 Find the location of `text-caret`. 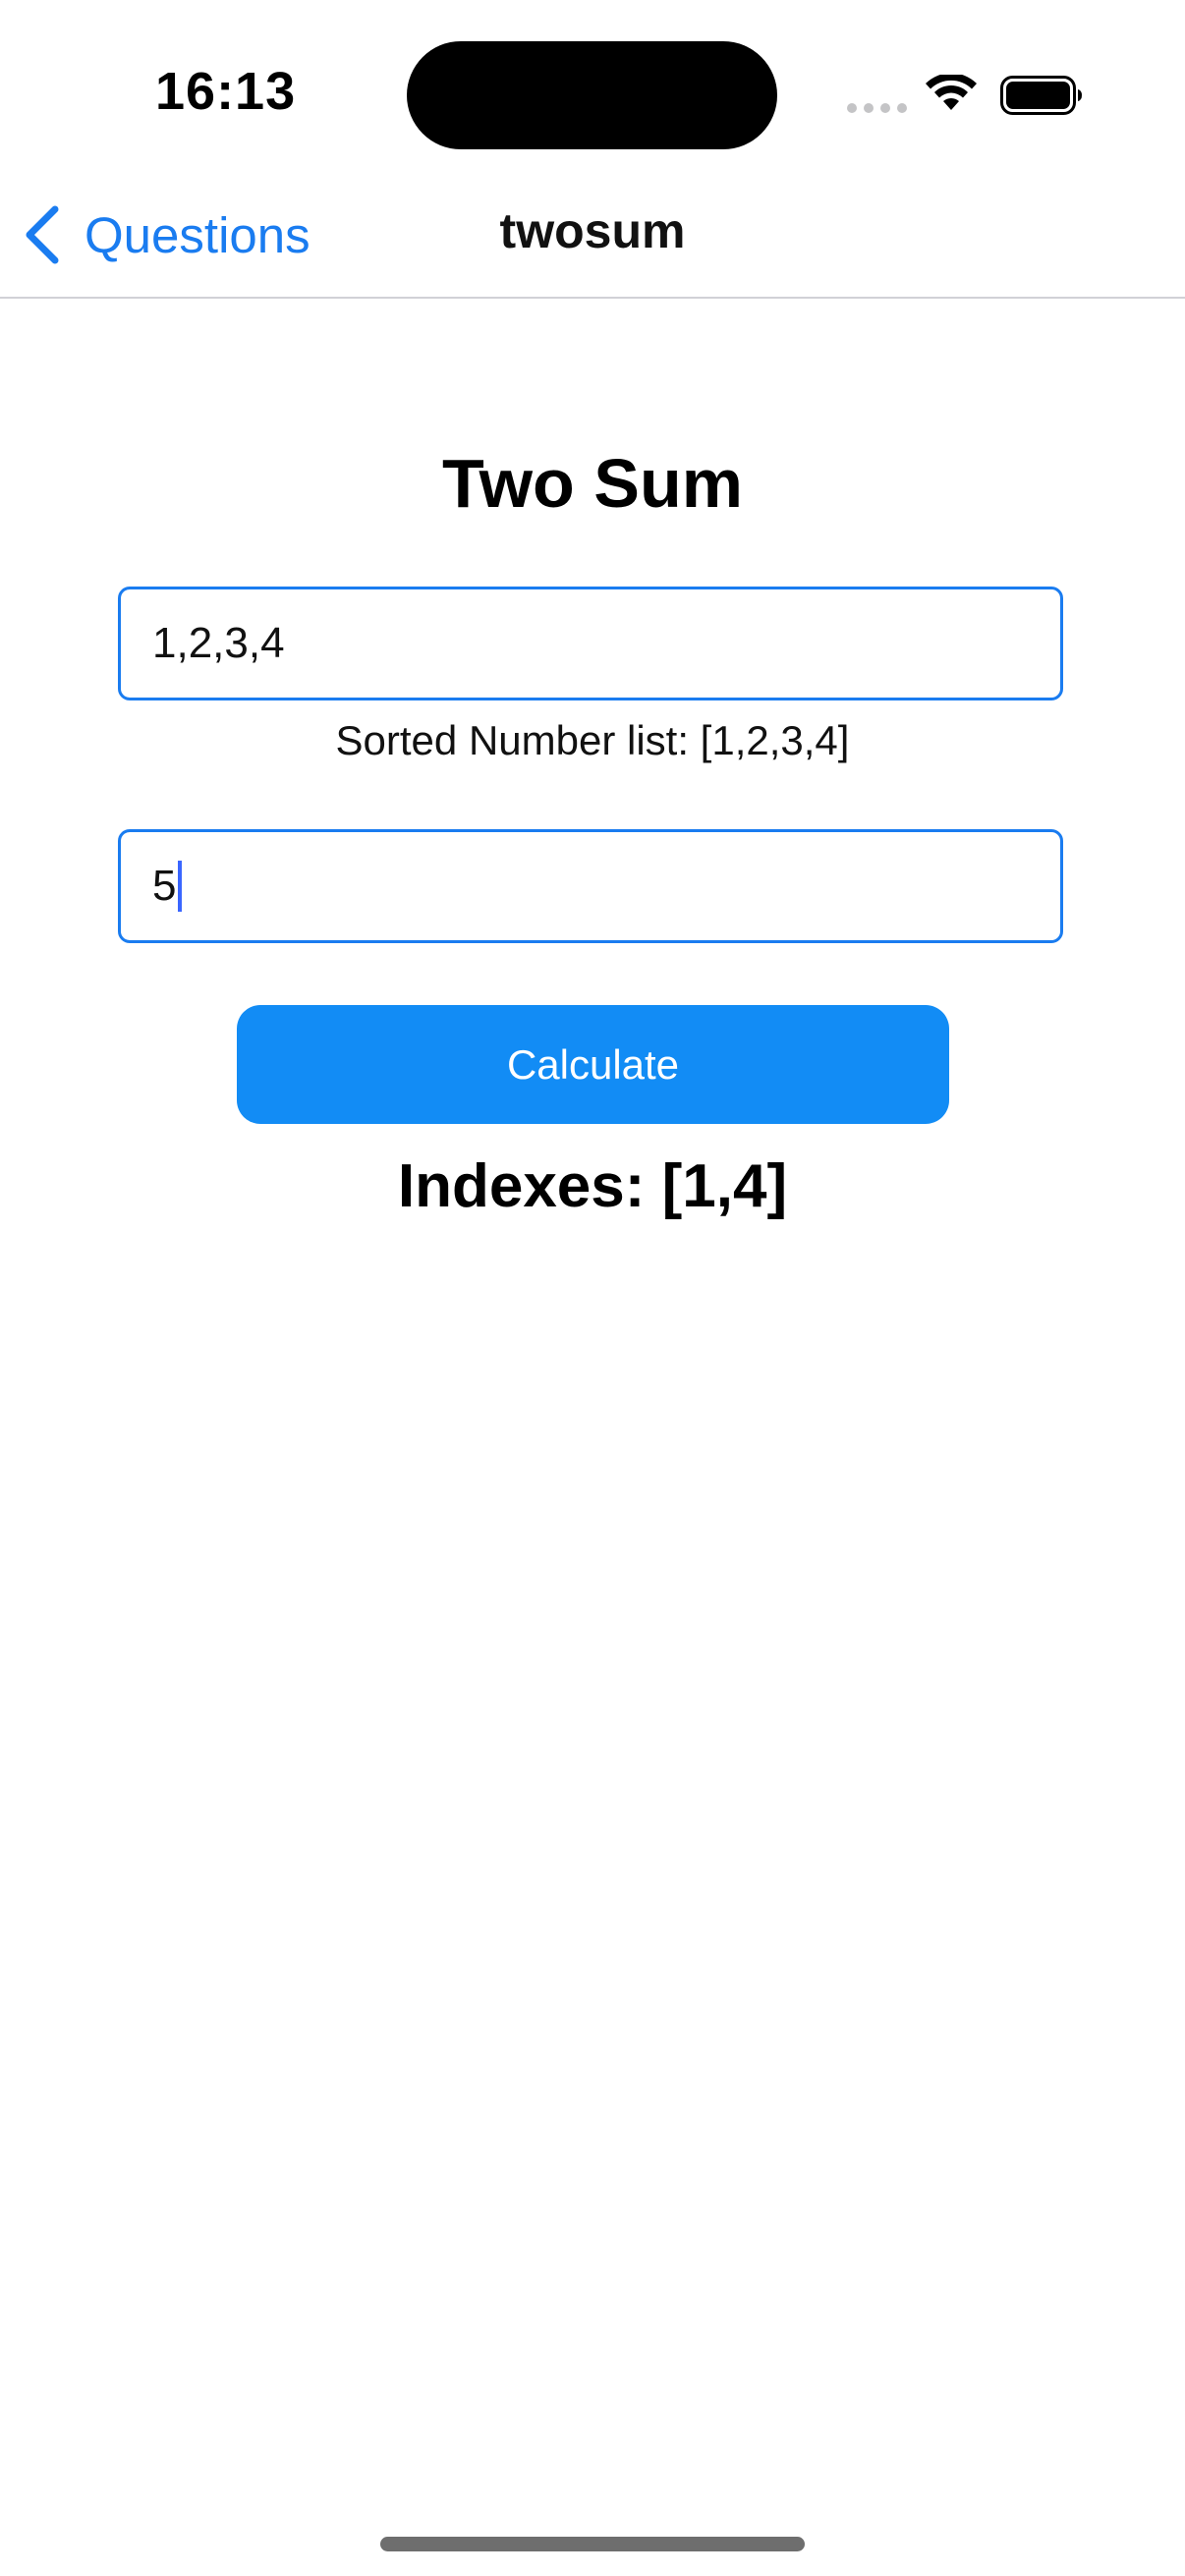

text-caret is located at coordinates (181, 886).